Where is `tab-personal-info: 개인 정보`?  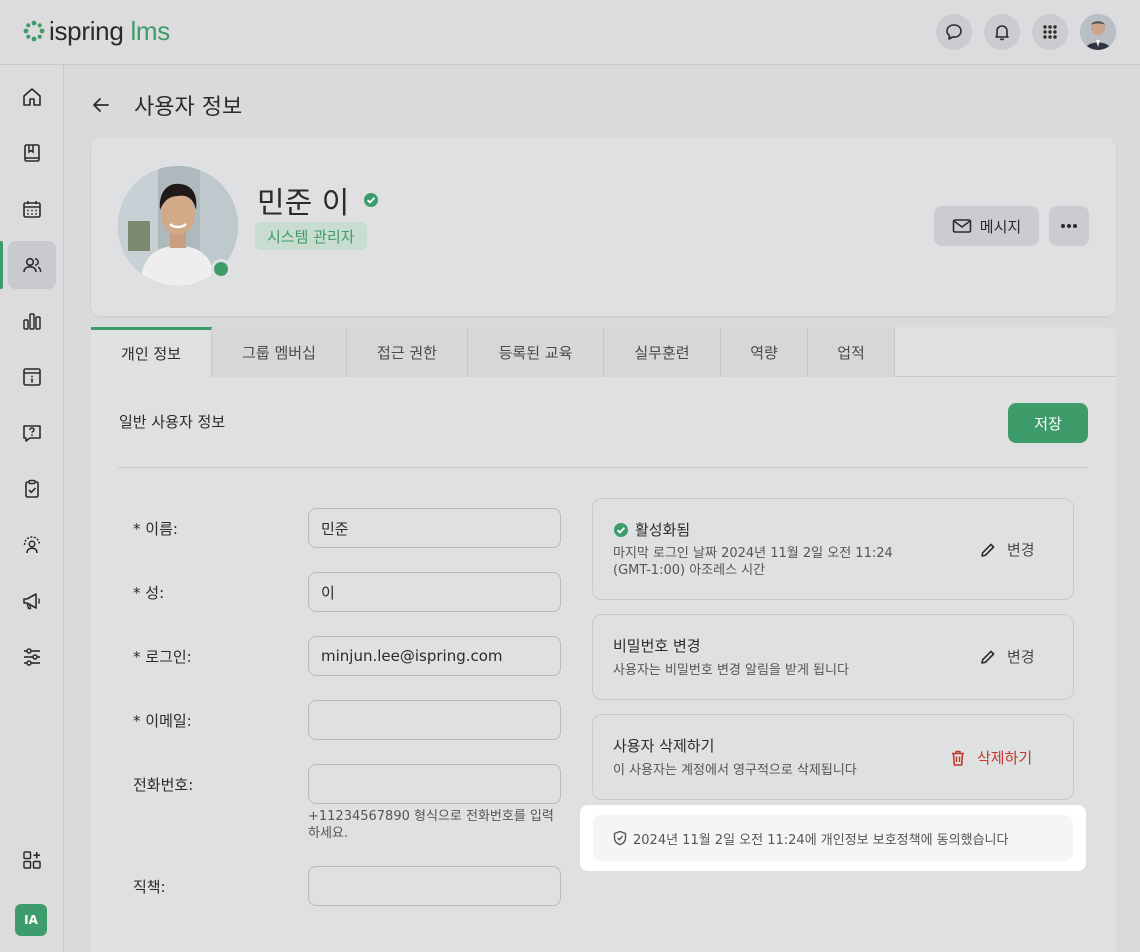
tab-personal-info: 개인 정보 is located at coordinates (151, 352).